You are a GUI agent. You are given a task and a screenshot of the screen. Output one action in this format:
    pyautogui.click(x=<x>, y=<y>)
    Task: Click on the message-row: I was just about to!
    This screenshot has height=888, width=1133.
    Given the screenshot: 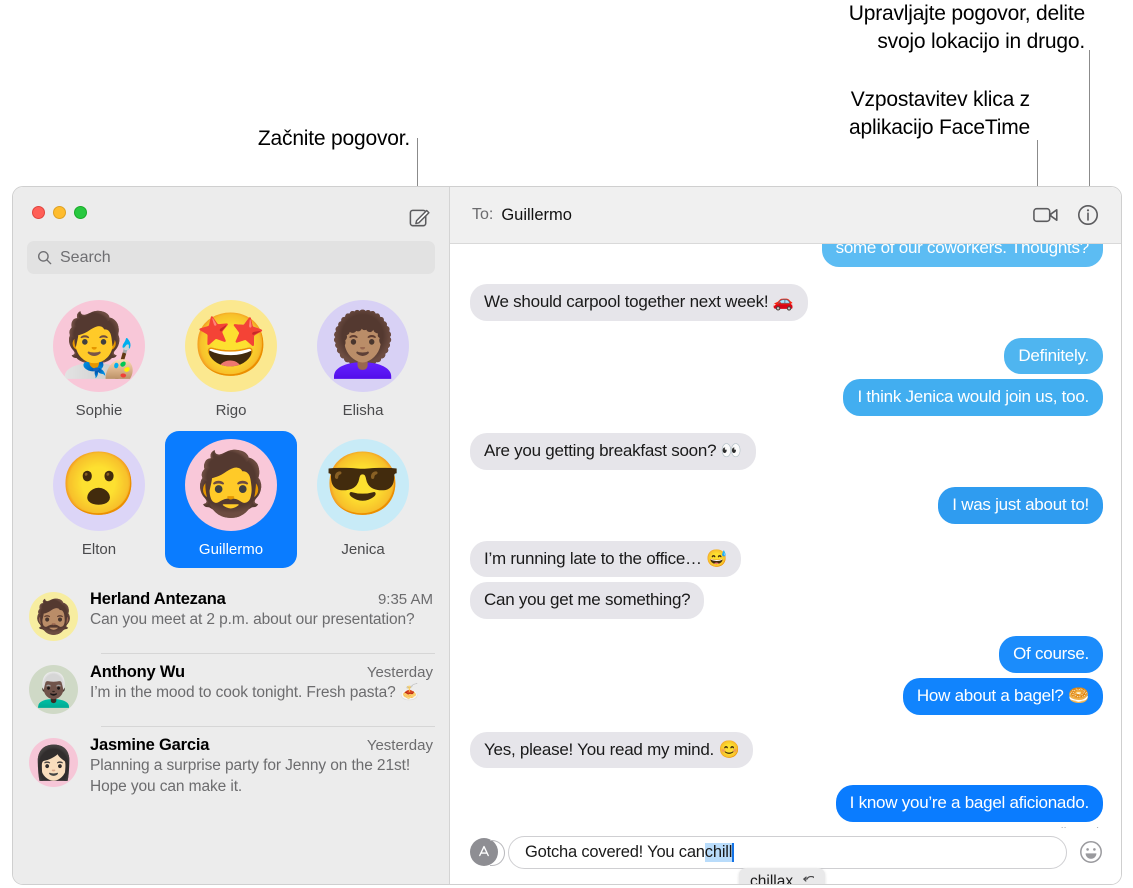 What is the action you would take?
    pyautogui.click(x=786, y=505)
    